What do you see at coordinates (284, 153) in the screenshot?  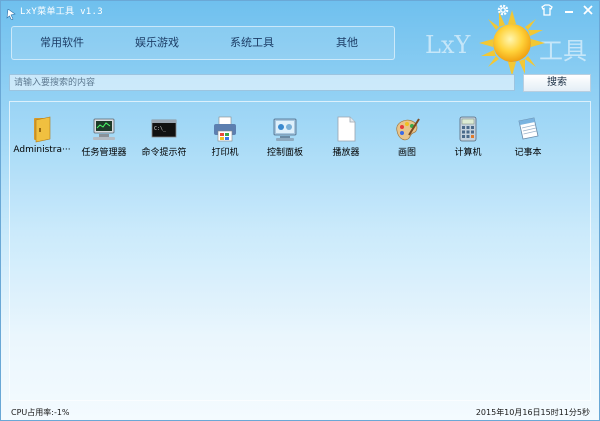 I see `app-label: 控制面板` at bounding box center [284, 153].